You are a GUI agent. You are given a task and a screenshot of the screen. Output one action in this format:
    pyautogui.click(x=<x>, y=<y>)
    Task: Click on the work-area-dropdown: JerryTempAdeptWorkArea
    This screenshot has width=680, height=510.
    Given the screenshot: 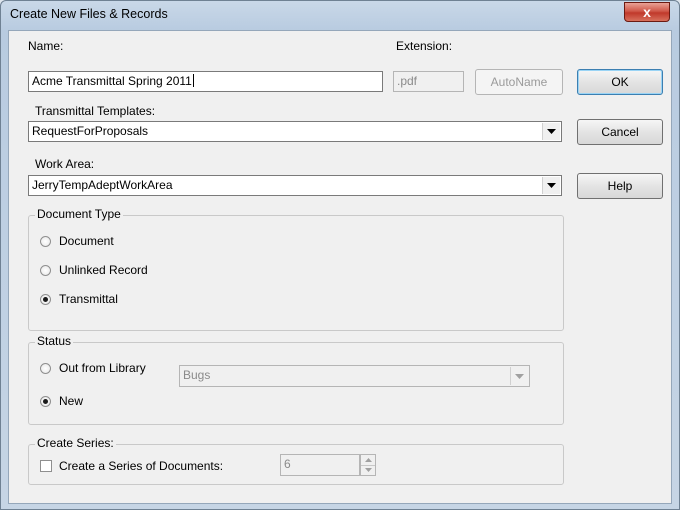 What is the action you would take?
    pyautogui.click(x=295, y=185)
    